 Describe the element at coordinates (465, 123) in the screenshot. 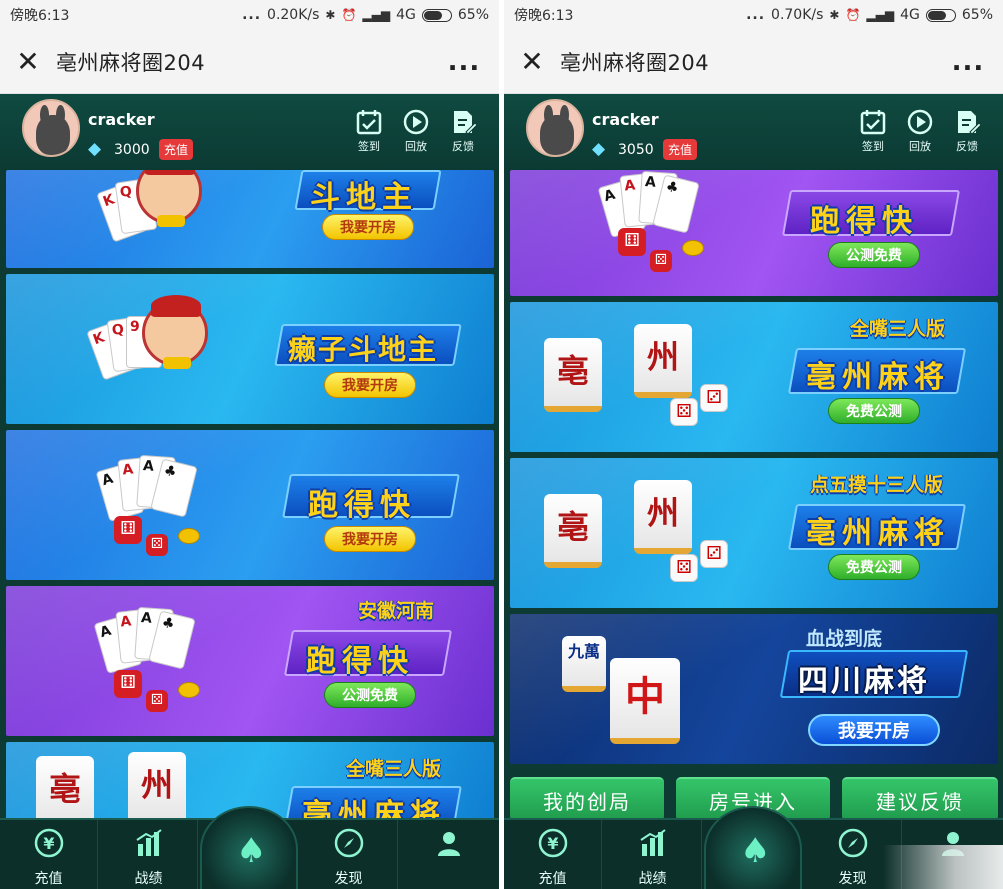

I see `edit-doc-icon` at that location.